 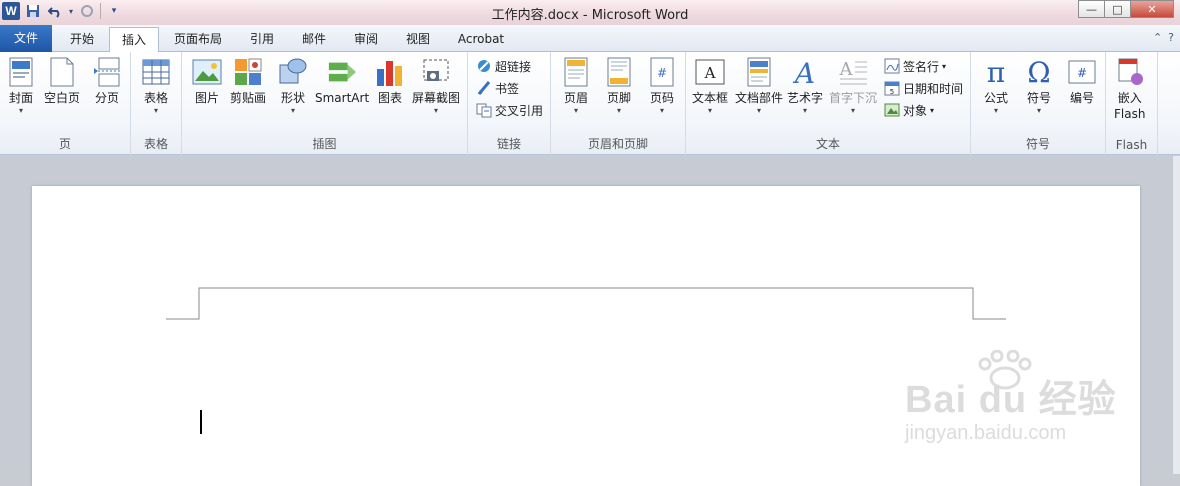 What do you see at coordinates (324, 144) in the screenshot?
I see `group-label-illustrations: 插图` at bounding box center [324, 144].